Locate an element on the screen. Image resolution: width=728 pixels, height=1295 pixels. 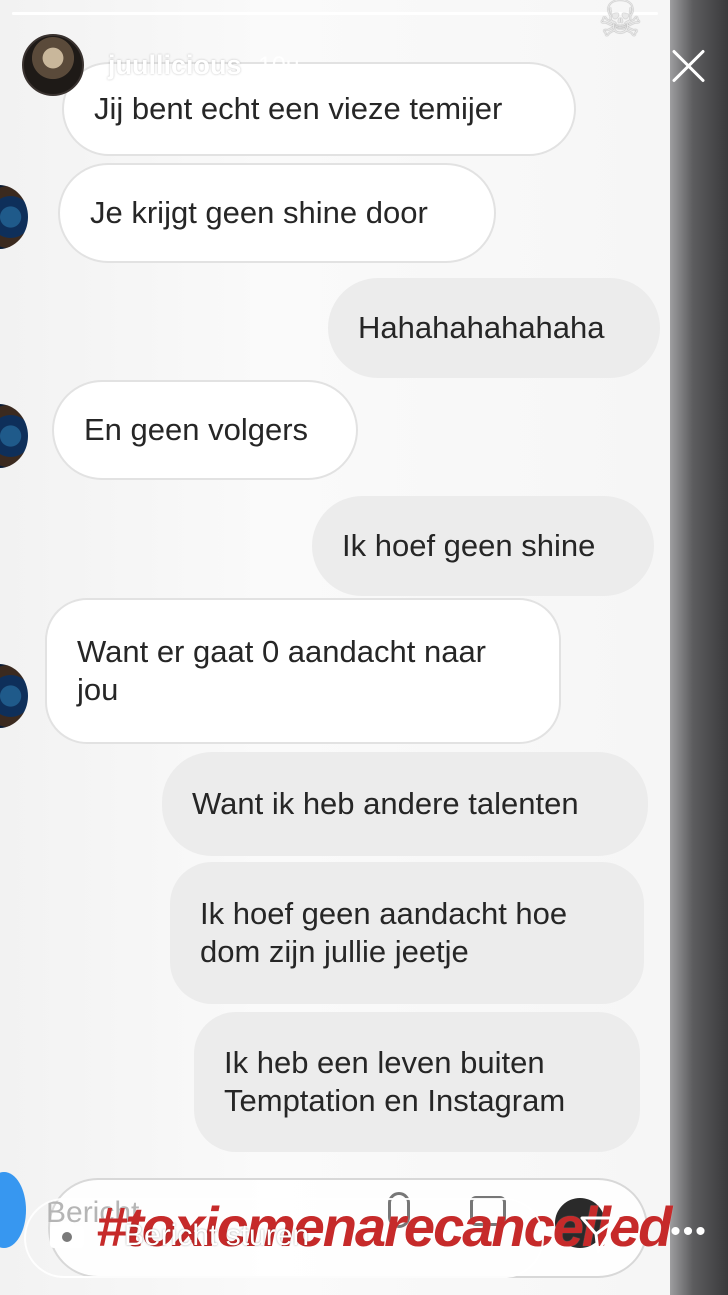
message-text: Ik hoef geen shine is located at coordinates (469, 545).